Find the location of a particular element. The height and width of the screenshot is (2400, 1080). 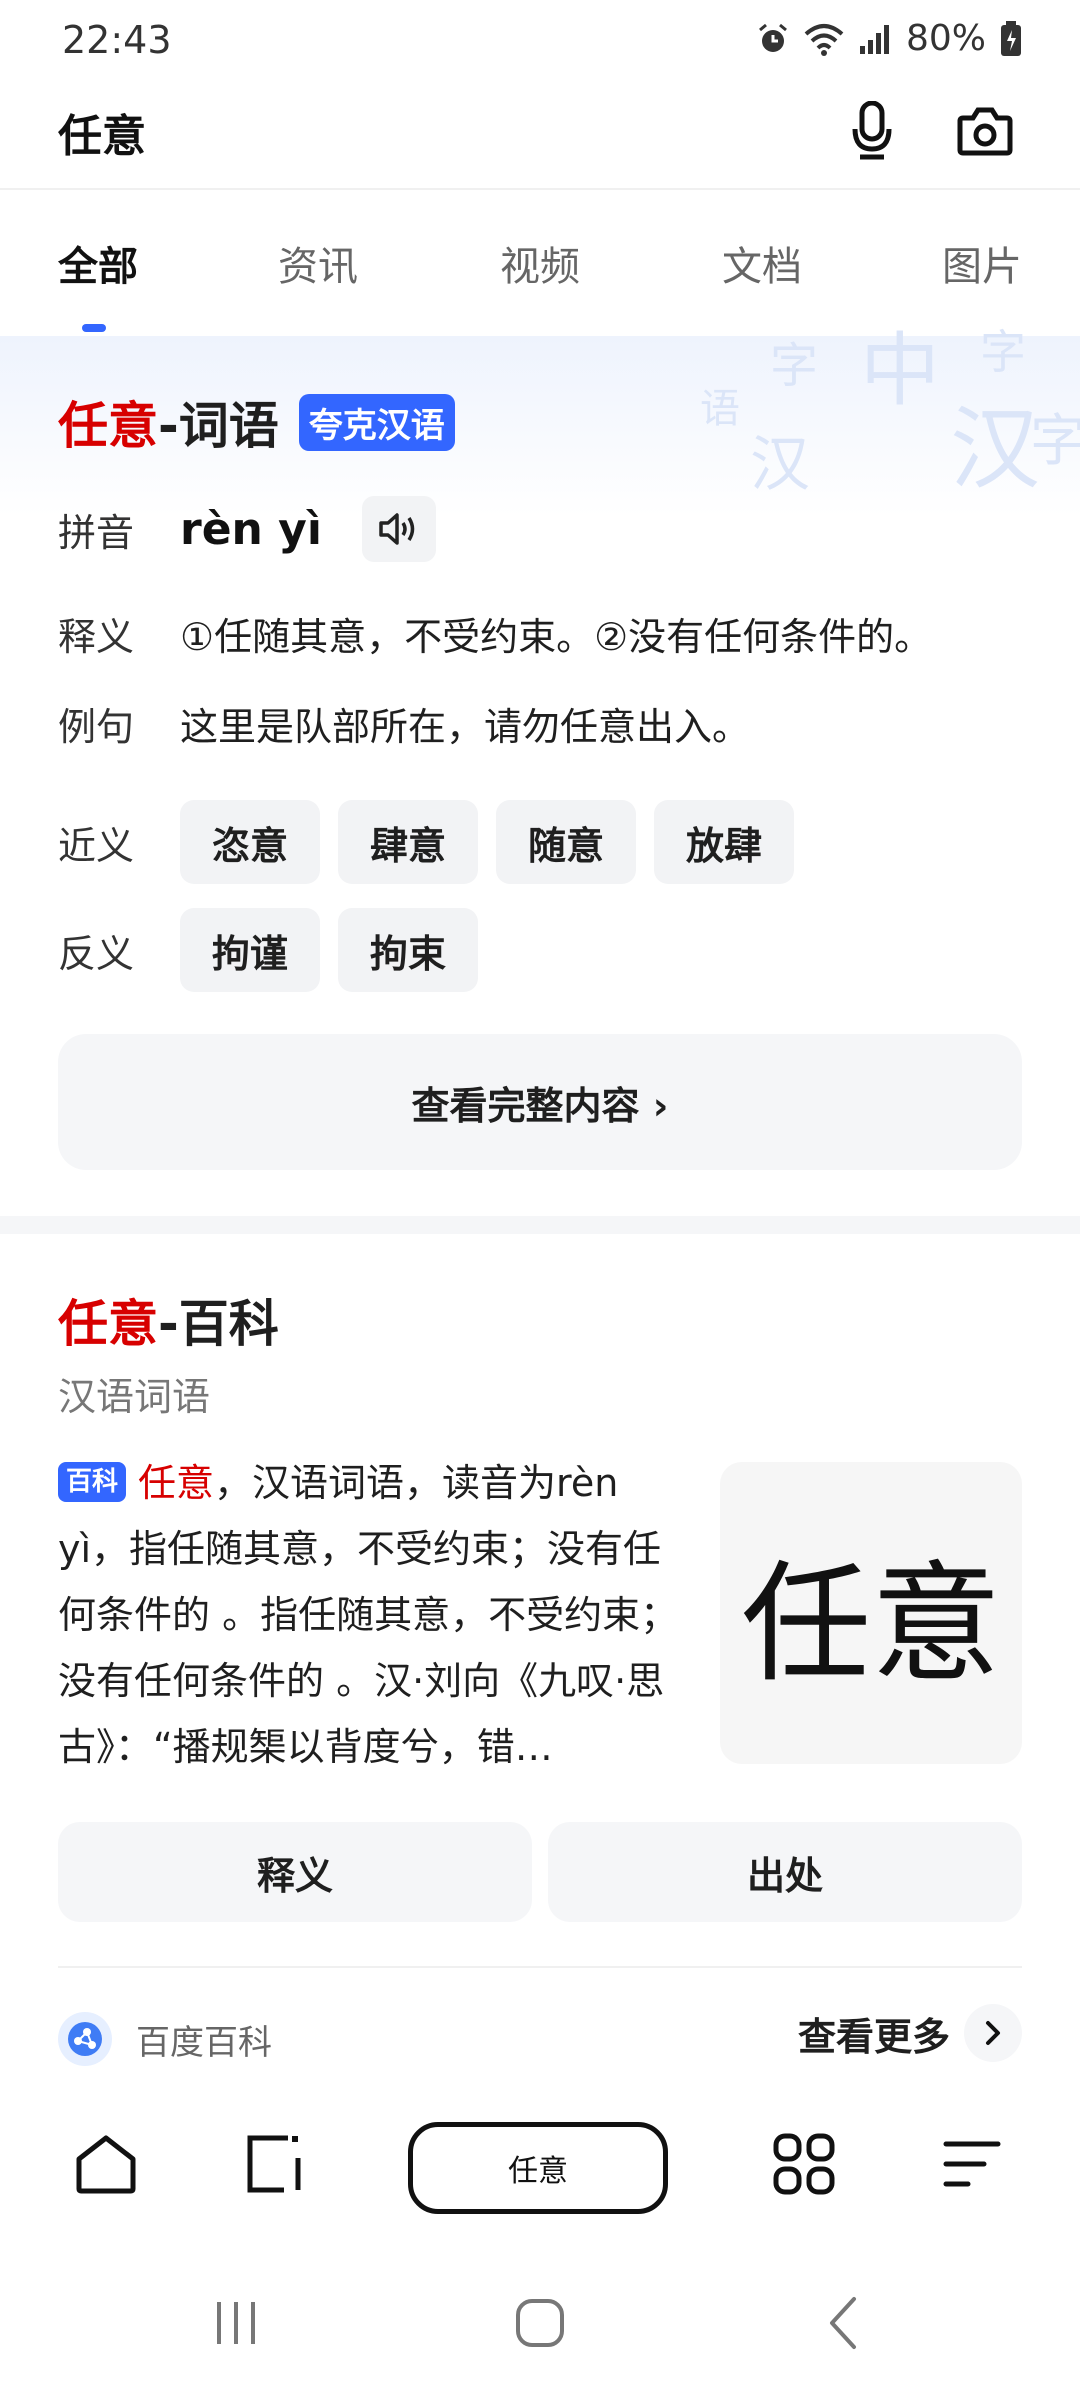

decorative-characters: 字 中 汉 字 语 汉 字 is located at coordinates (890, 413).